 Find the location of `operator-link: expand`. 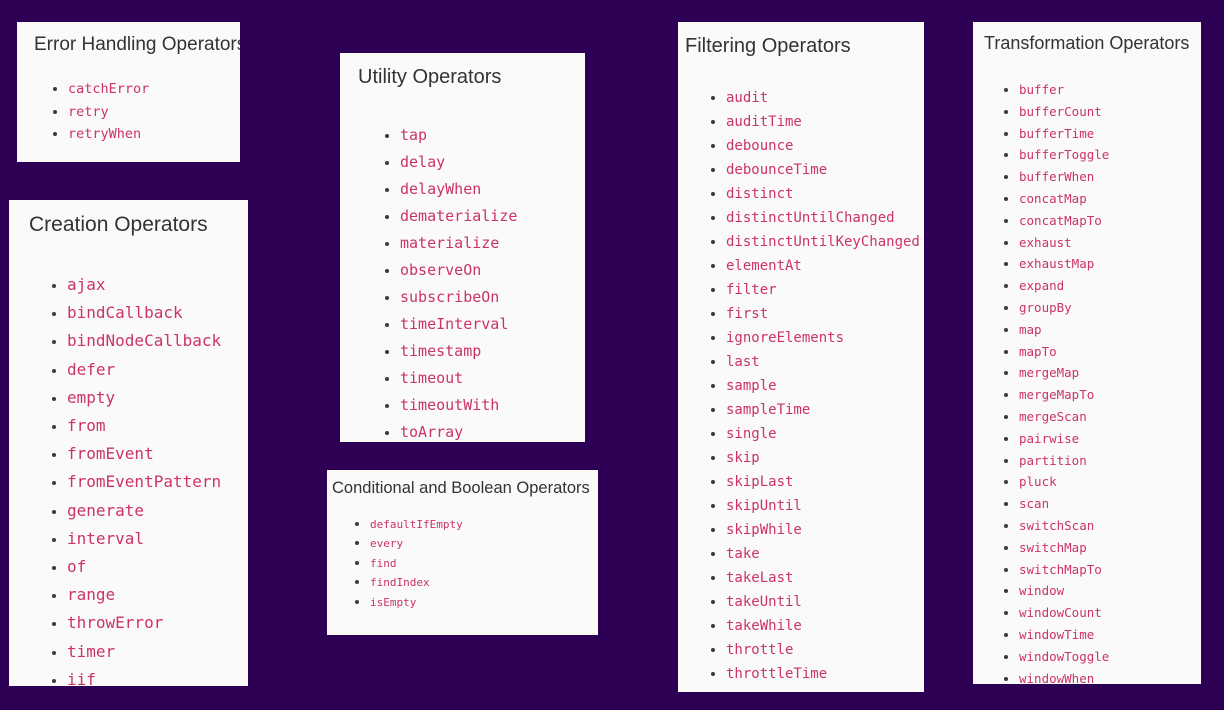

operator-link: expand is located at coordinates (1041, 285).